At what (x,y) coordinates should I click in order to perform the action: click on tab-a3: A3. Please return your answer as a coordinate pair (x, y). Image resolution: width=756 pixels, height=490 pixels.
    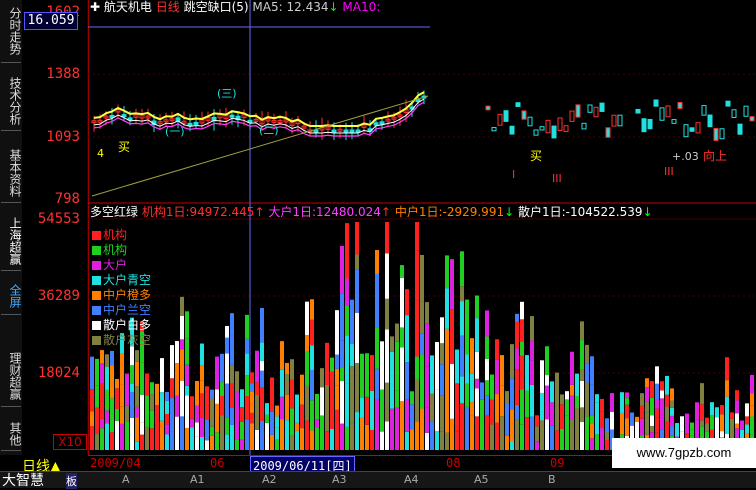
    Looking at the image, I should click on (339, 479).